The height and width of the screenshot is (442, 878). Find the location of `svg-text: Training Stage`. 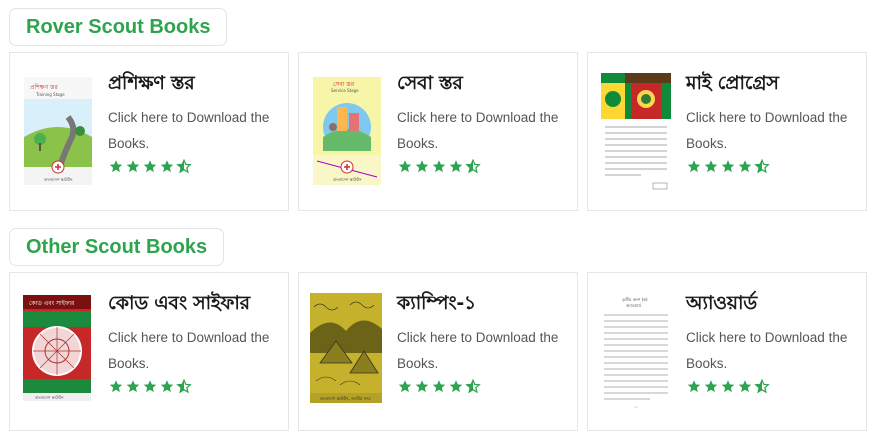

svg-text: Training Stage is located at coordinates (50, 94).